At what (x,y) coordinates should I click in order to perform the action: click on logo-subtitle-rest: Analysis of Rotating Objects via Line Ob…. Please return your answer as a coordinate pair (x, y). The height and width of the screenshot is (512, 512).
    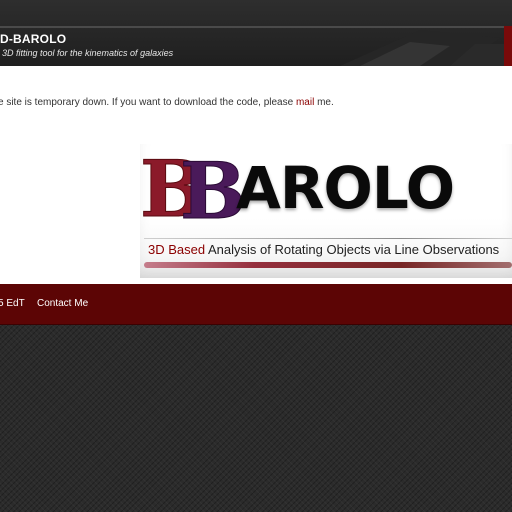
    Looking at the image, I should click on (352, 249).